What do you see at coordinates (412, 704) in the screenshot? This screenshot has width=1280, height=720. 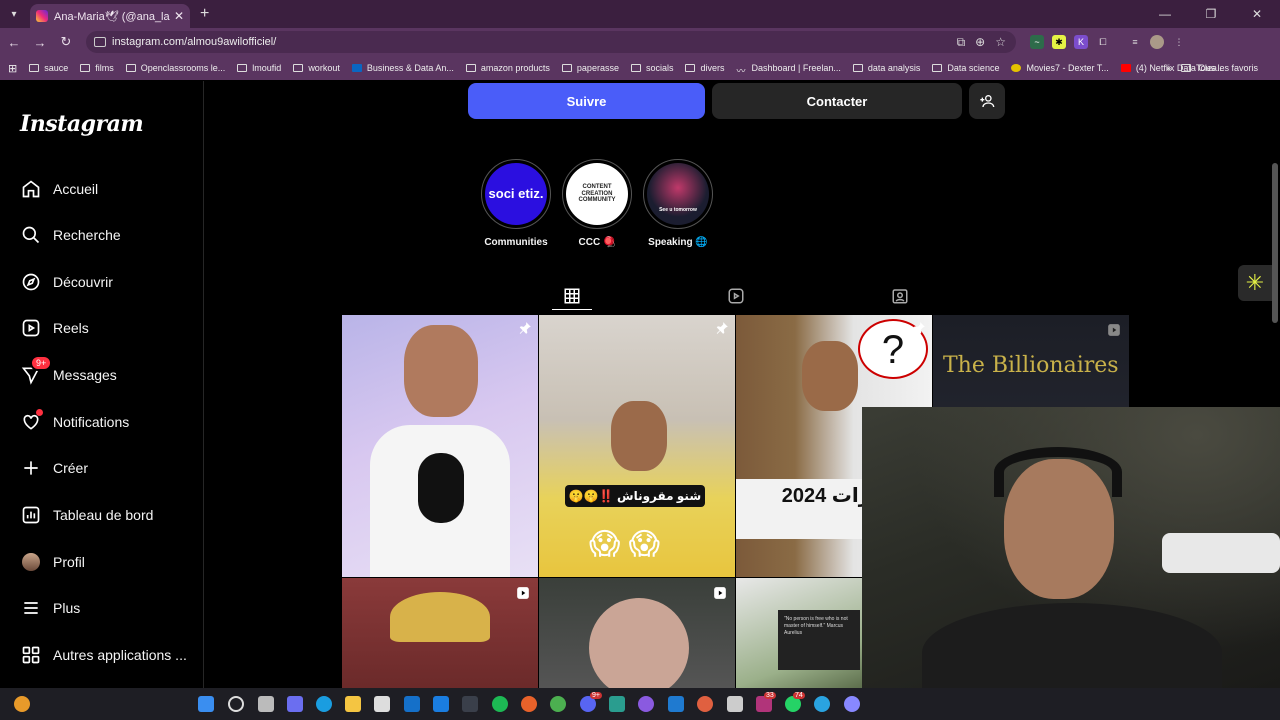 I see `outlook-icon` at bounding box center [412, 704].